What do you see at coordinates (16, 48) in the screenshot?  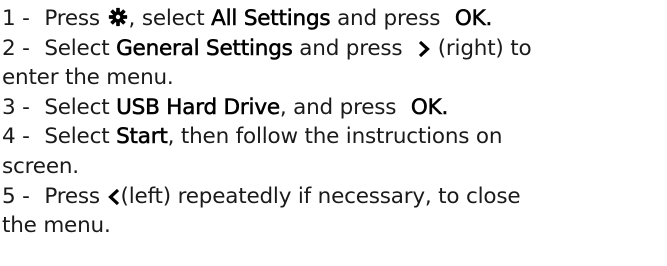 I see `step-number: 2 -` at bounding box center [16, 48].